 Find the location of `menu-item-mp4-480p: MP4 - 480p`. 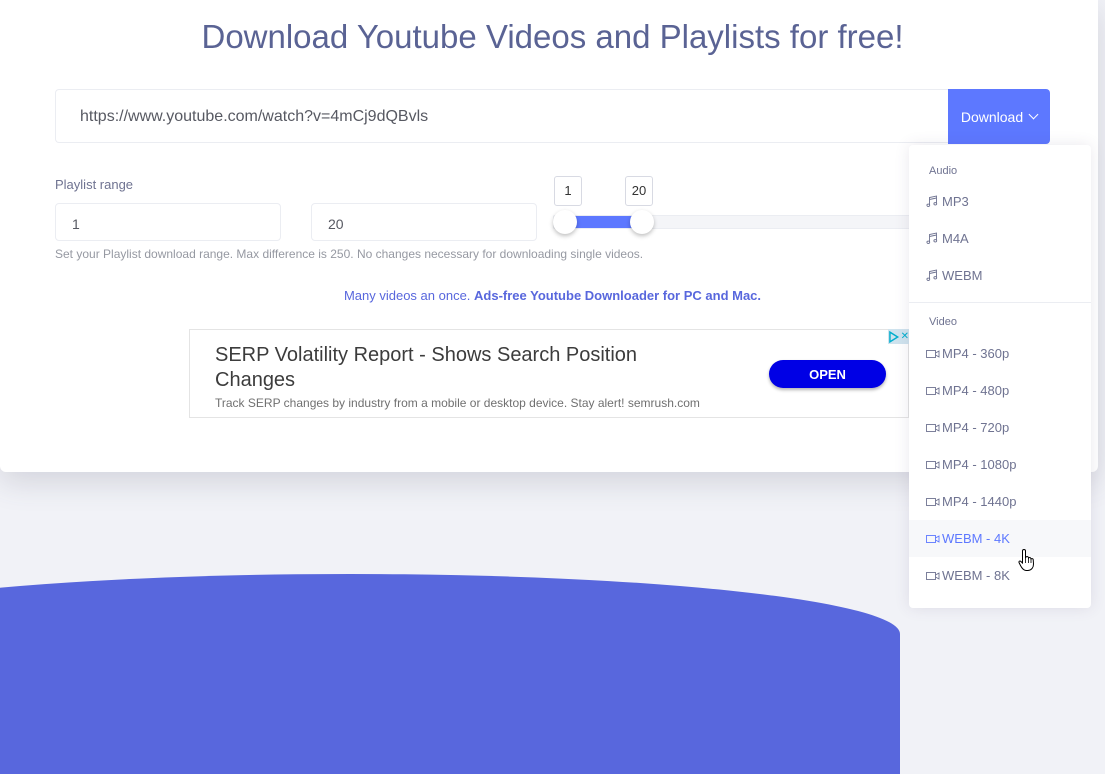

menu-item-mp4-480p: MP4 - 480p is located at coordinates (1000, 390).